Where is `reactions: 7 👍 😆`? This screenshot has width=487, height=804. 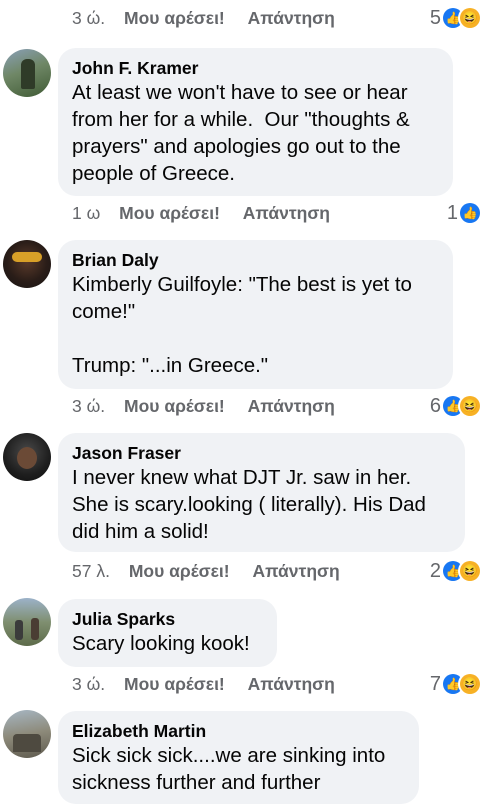
reactions: 7 👍 😆 is located at coordinates (455, 684).